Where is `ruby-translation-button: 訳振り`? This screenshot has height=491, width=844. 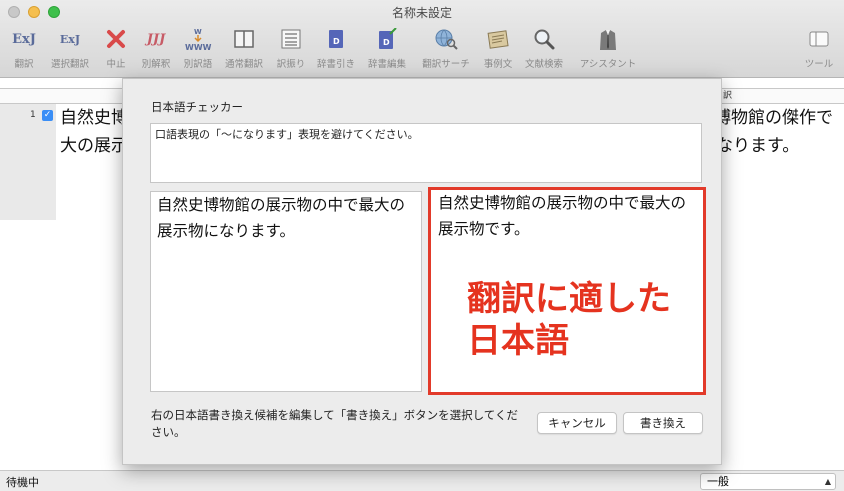 ruby-translation-button: 訳振り is located at coordinates (291, 49).